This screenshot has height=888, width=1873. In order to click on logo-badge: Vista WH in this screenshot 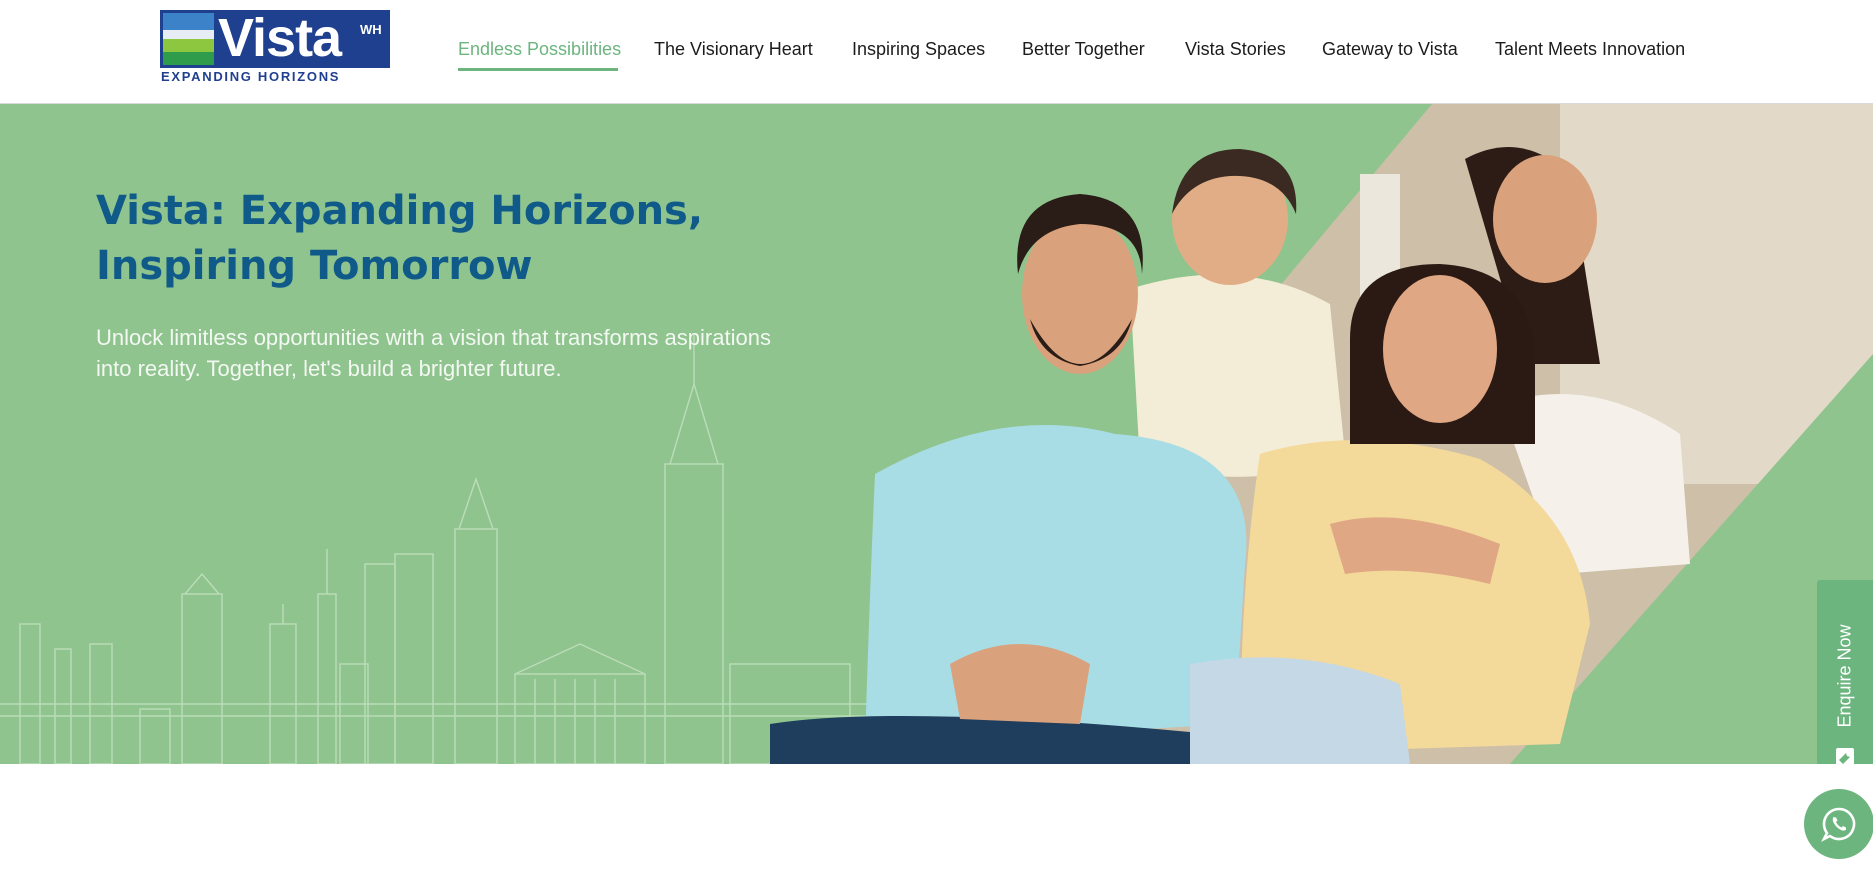, I will do `click(275, 39)`.